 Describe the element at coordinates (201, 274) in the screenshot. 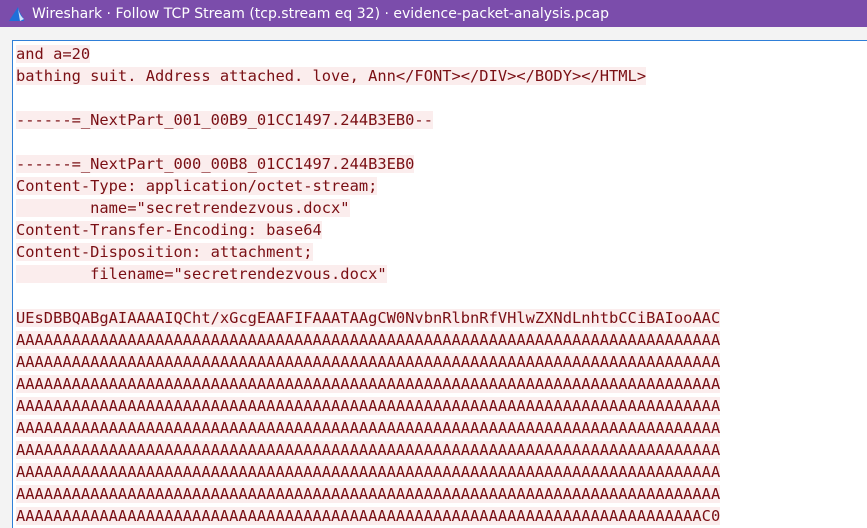

I see `stream-line-text: filename="secretrendezvous.docx"` at that location.